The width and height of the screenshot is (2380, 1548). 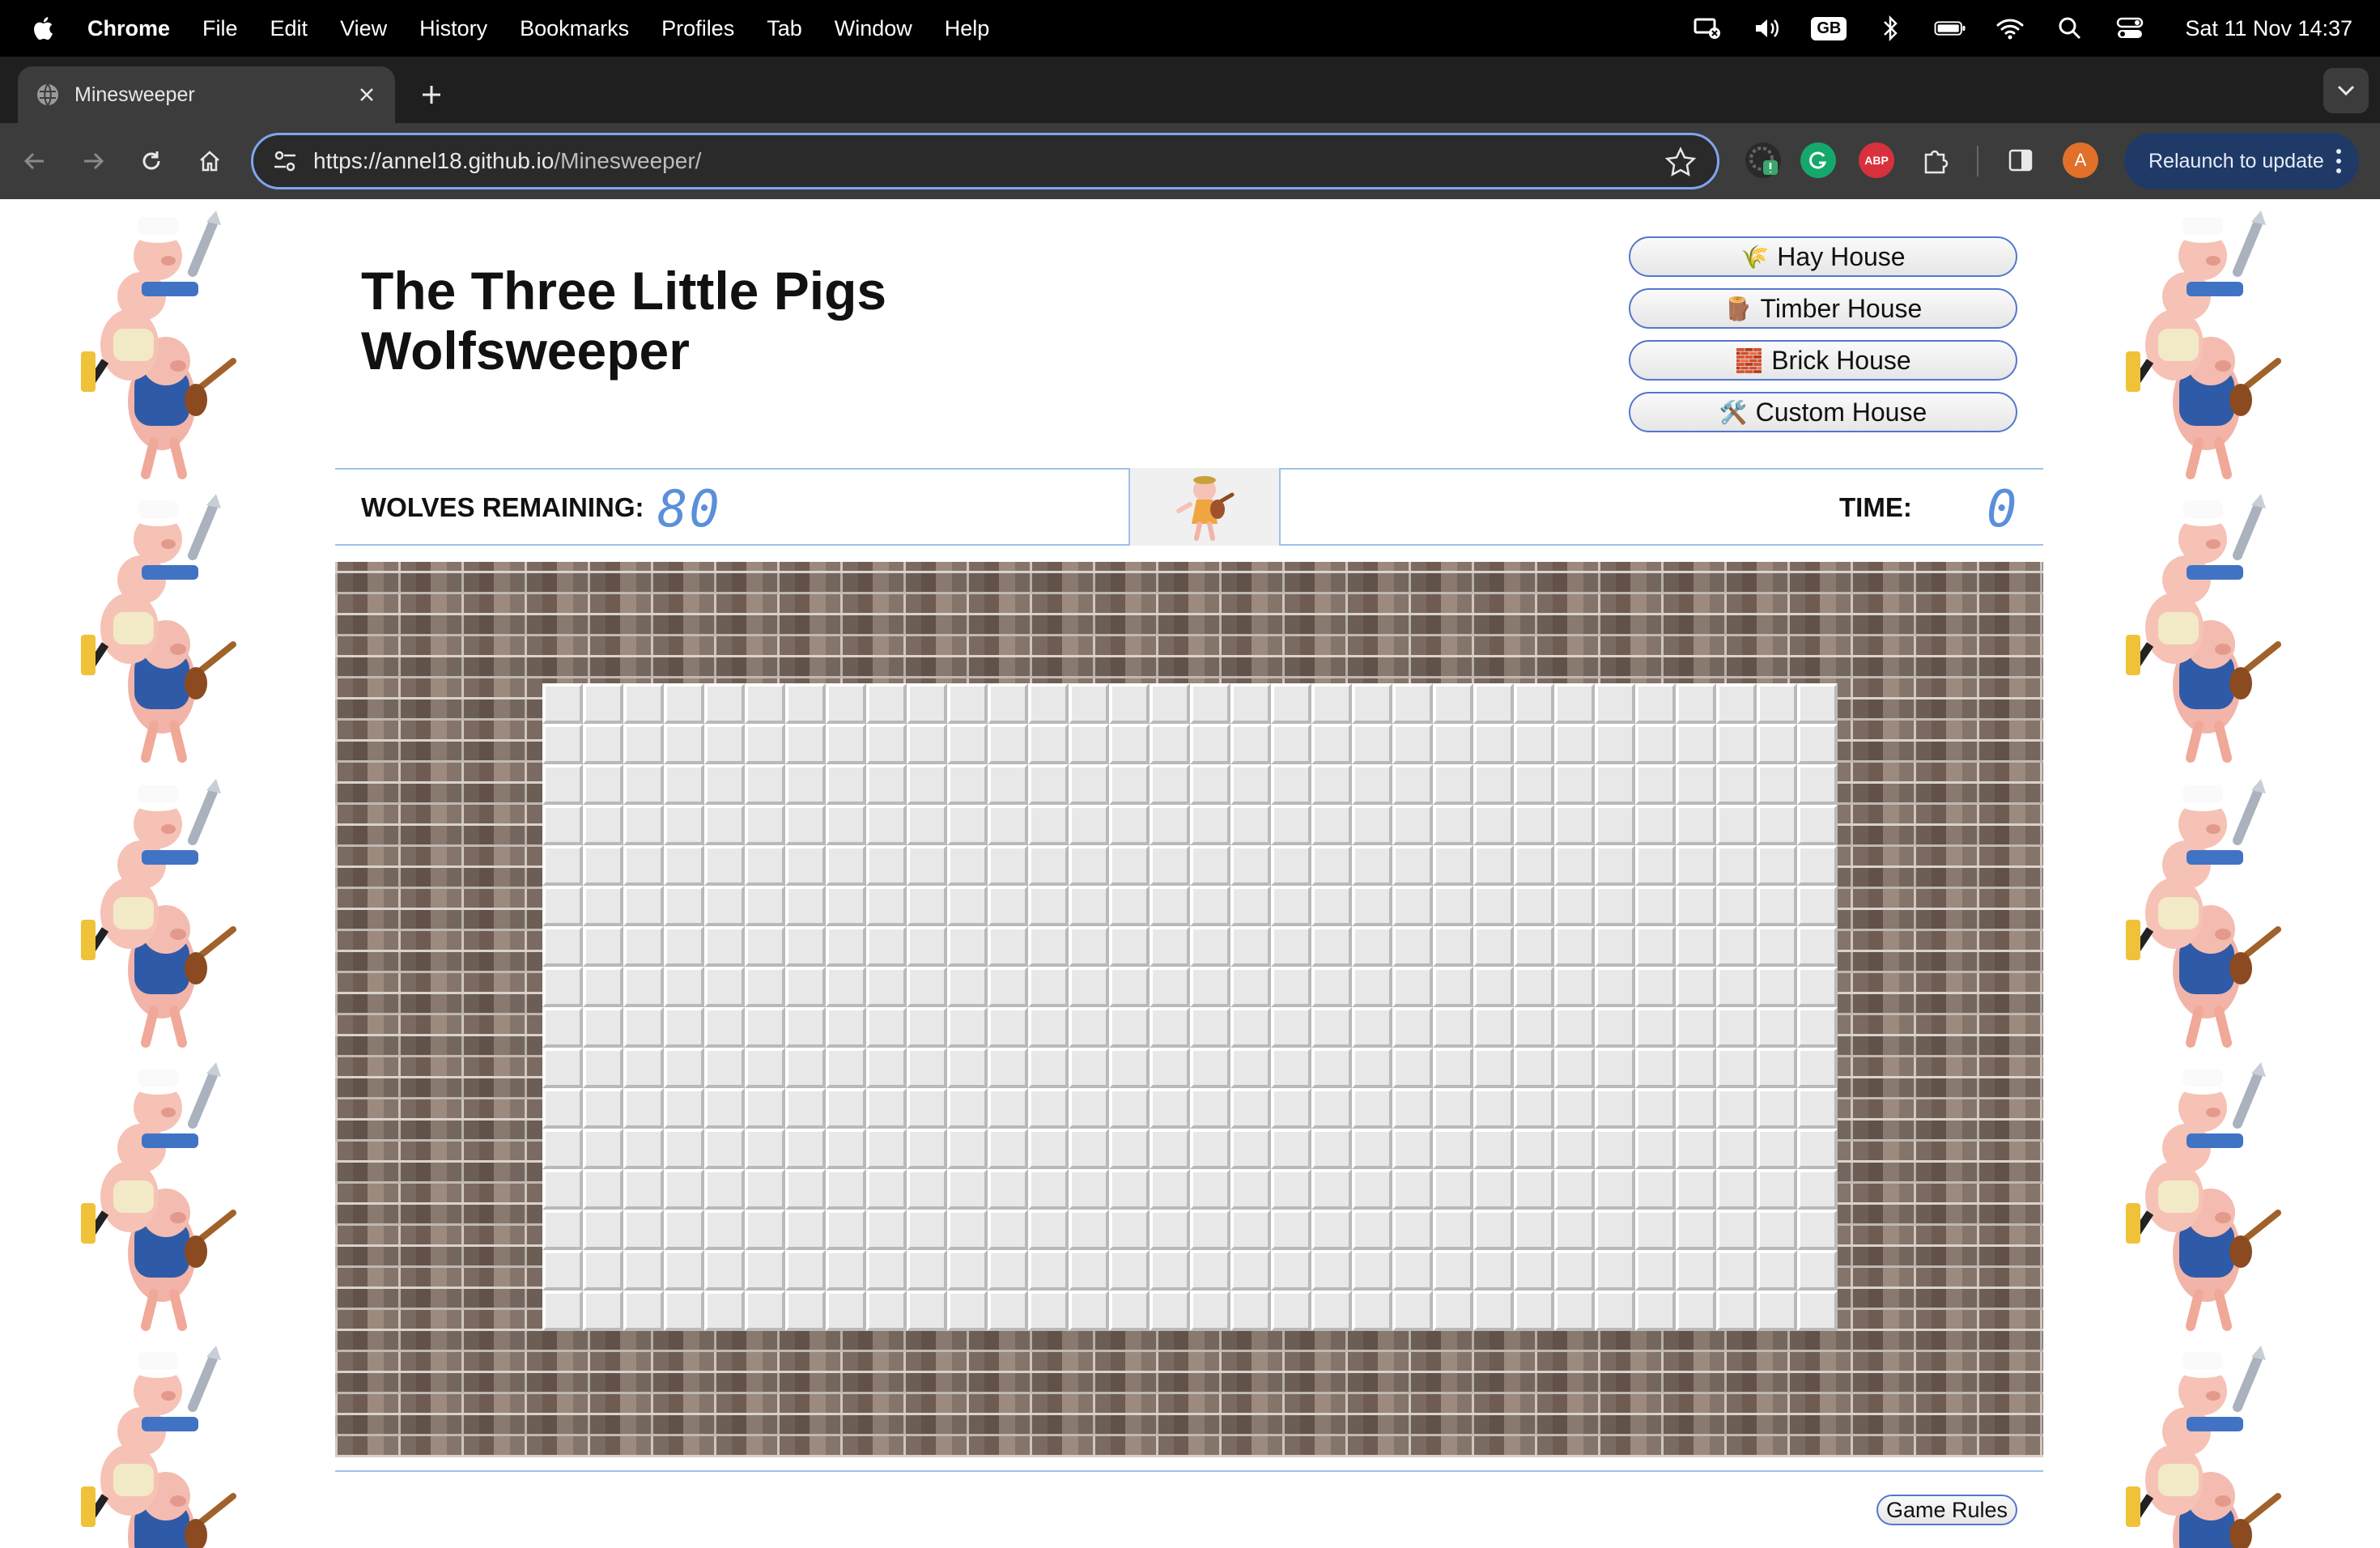 I want to click on new-tab-plus-icon, so click(x=431, y=95).